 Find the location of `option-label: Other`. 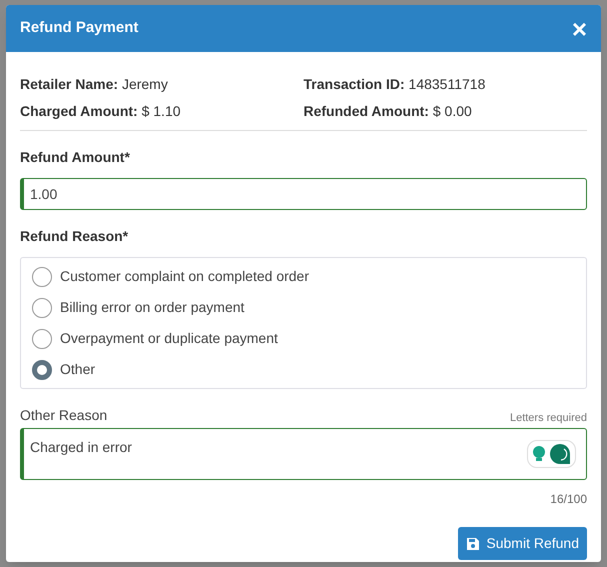

option-label: Other is located at coordinates (78, 369).